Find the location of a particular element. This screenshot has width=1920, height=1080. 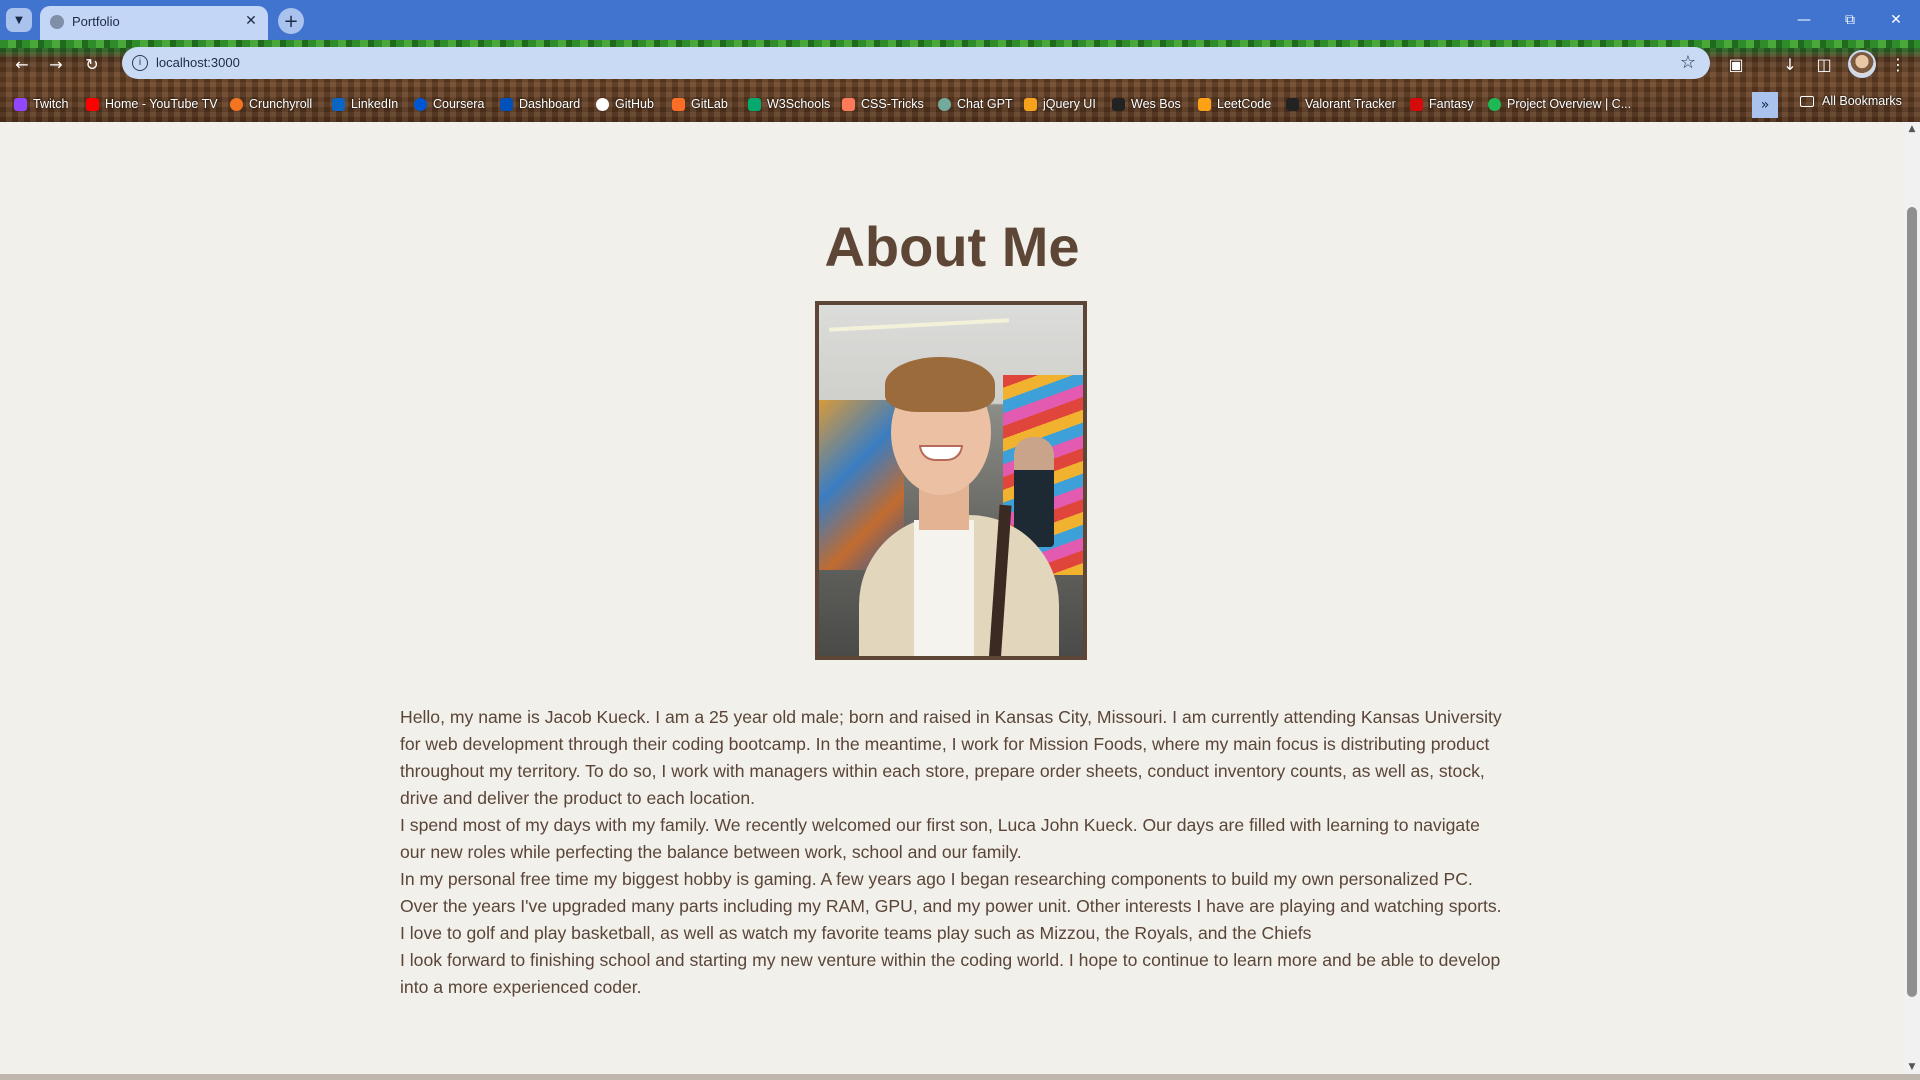

bookmark-youtube-tv: Home - YouTube TV is located at coordinates (152, 104).